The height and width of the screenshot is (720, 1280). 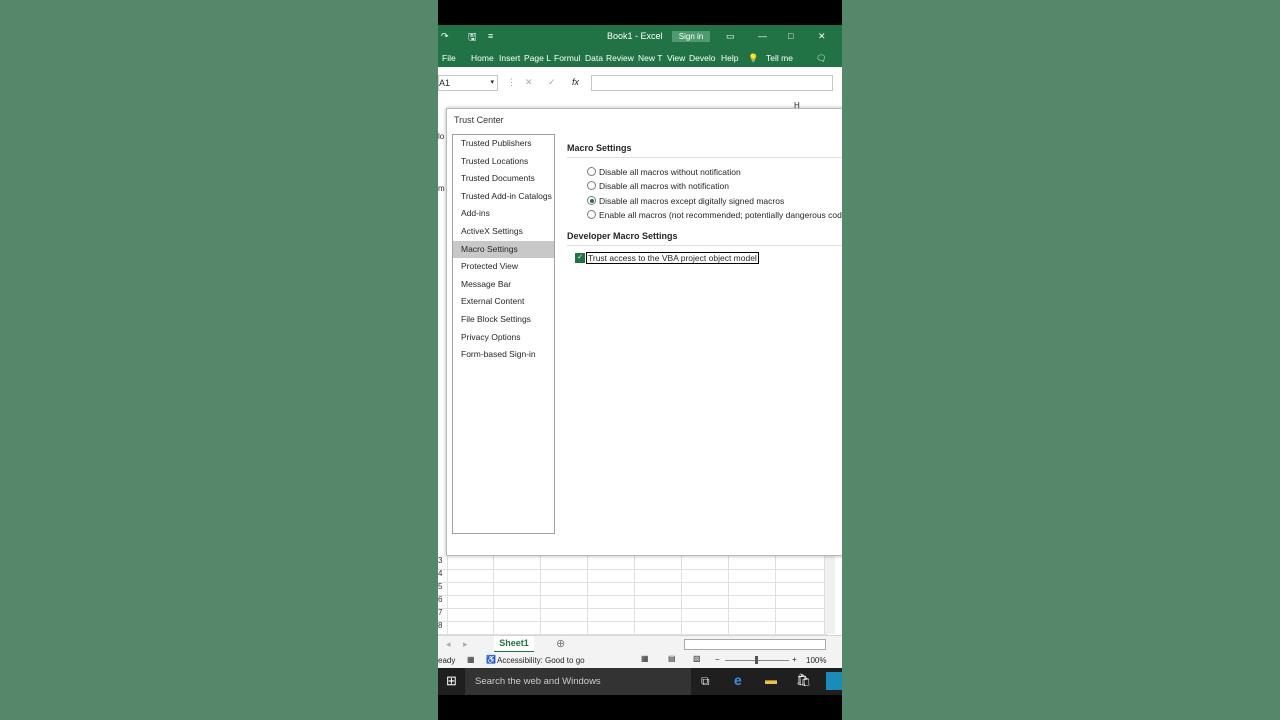 I want to click on tab-data: Data, so click(x=594, y=58).